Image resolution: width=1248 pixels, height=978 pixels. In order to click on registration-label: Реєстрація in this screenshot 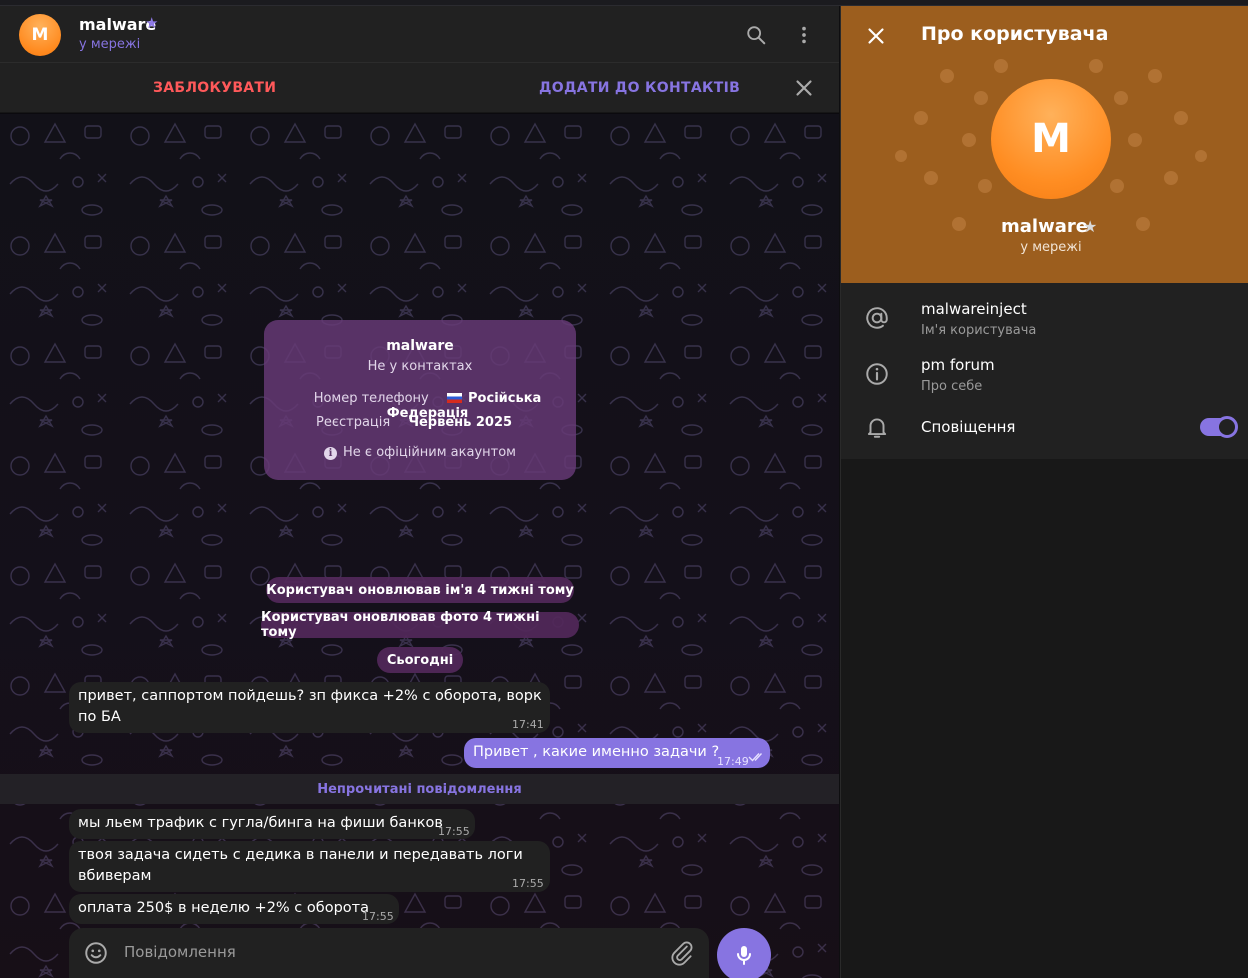, I will do `click(353, 422)`.